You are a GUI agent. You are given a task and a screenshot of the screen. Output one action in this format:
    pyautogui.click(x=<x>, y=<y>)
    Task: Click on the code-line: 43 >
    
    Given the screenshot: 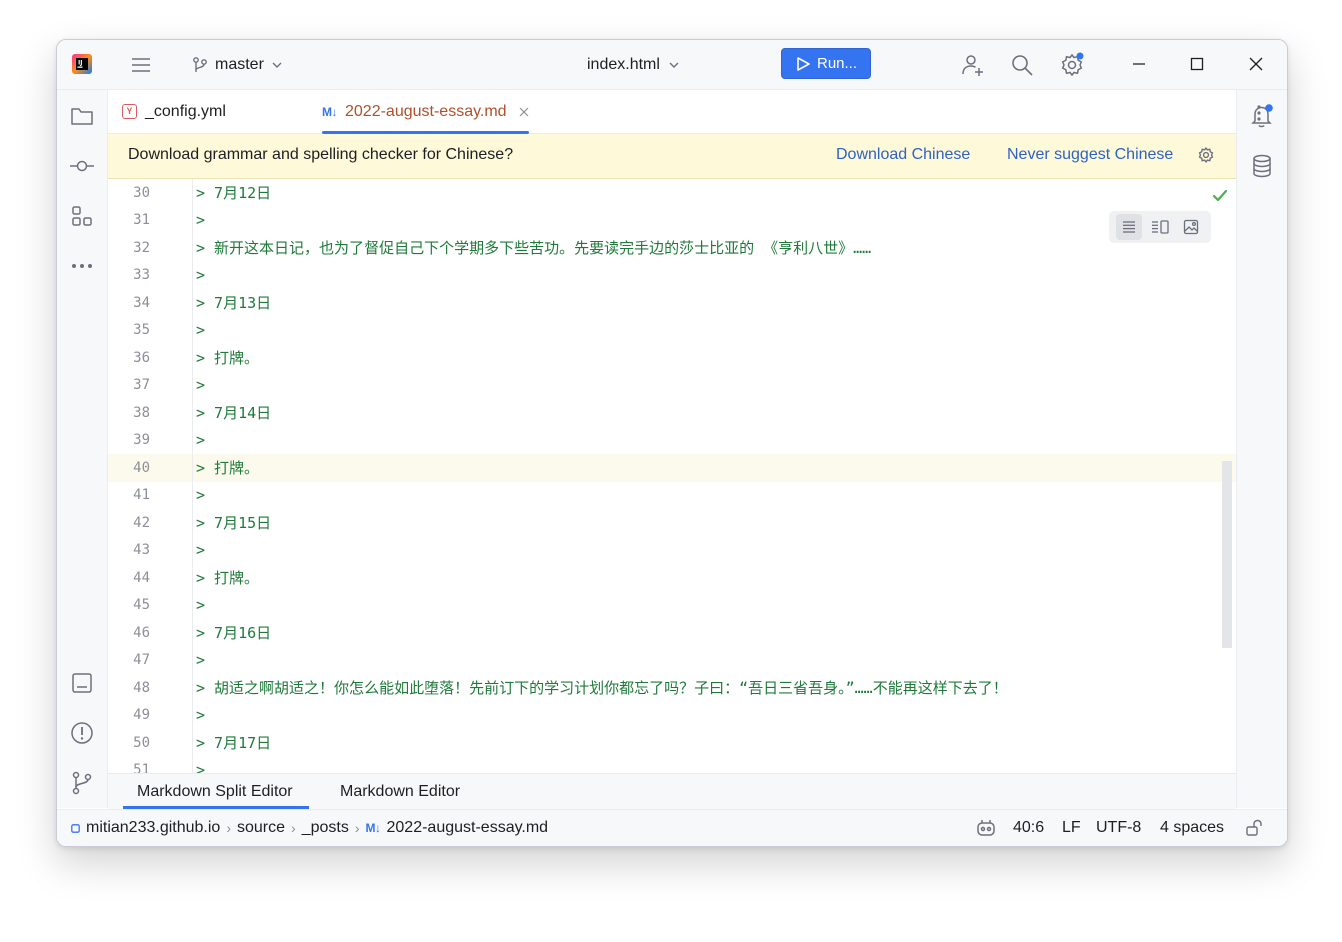 What is the action you would take?
    pyautogui.click(x=672, y=551)
    